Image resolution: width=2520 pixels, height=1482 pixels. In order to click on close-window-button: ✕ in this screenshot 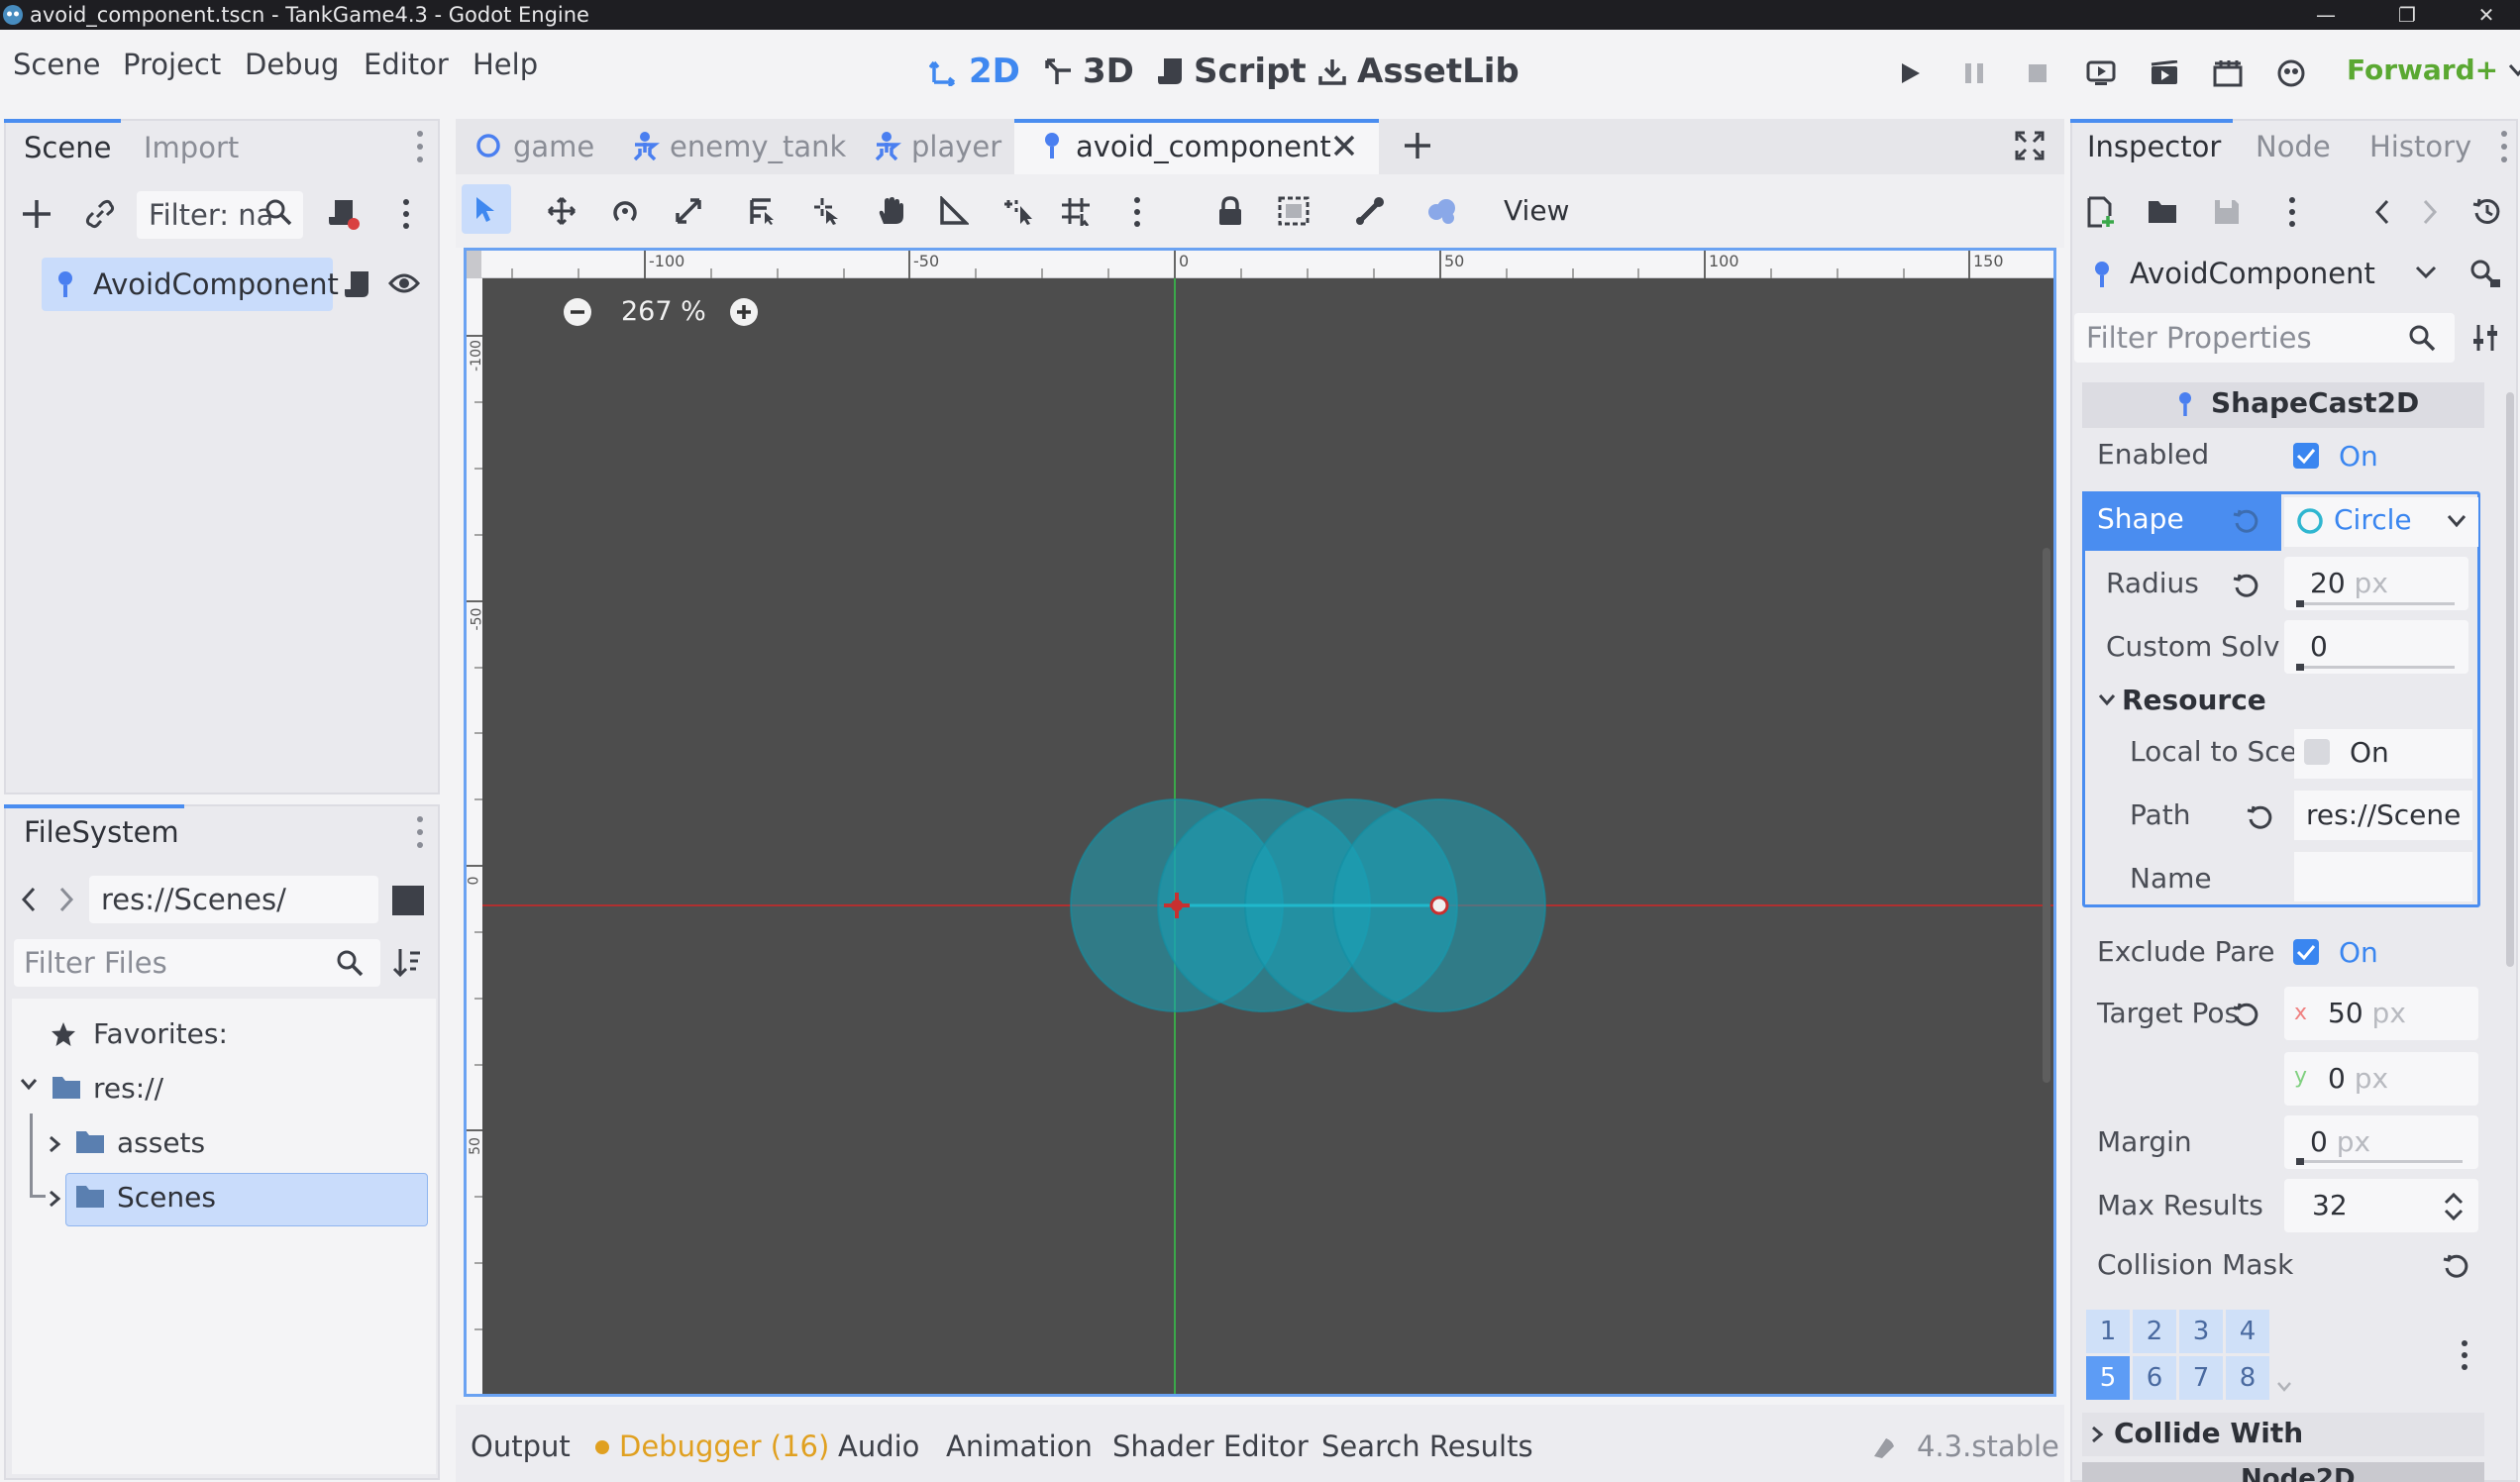, I will do `click(2483, 15)`.